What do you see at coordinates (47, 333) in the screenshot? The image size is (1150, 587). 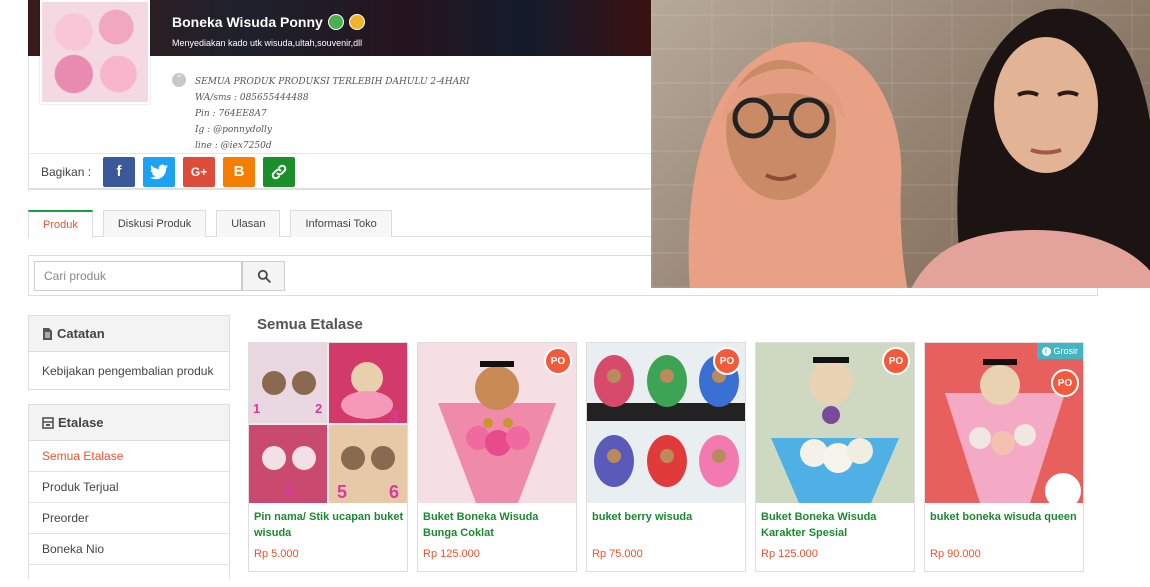 I see `document-icon` at bounding box center [47, 333].